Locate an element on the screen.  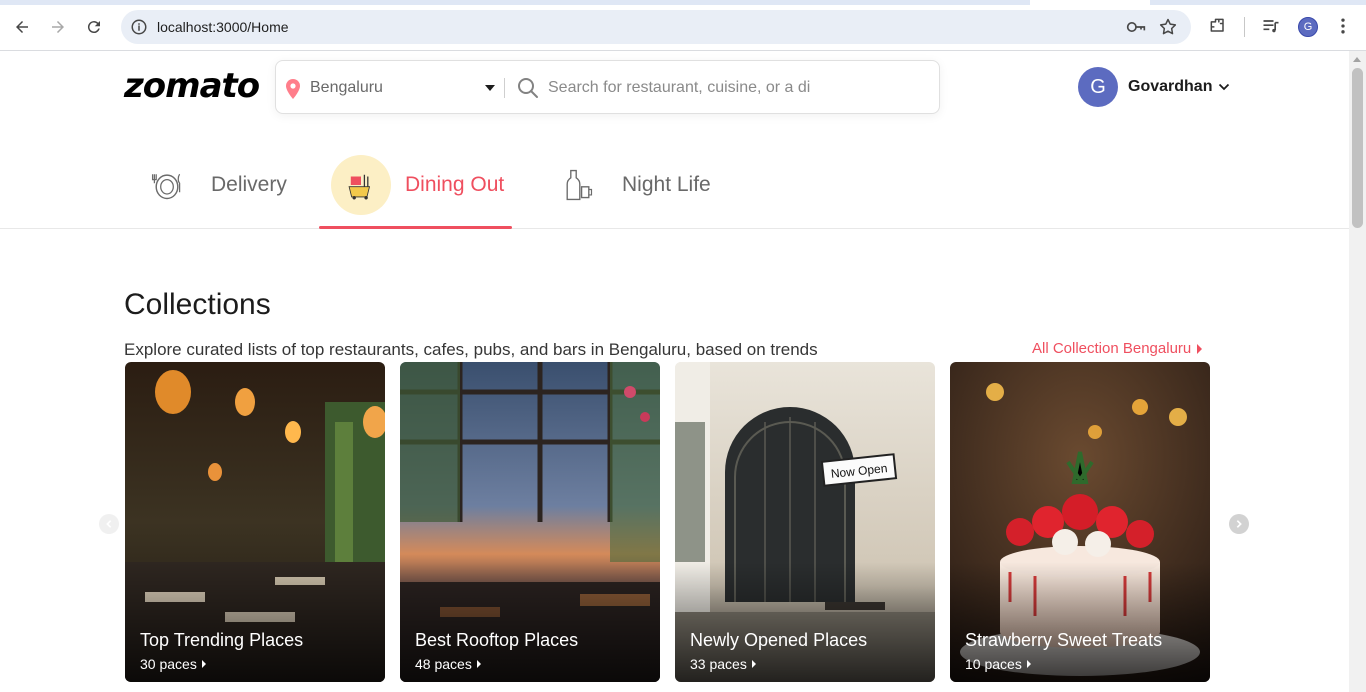
extensions-button is located at coordinates (1218, 26).